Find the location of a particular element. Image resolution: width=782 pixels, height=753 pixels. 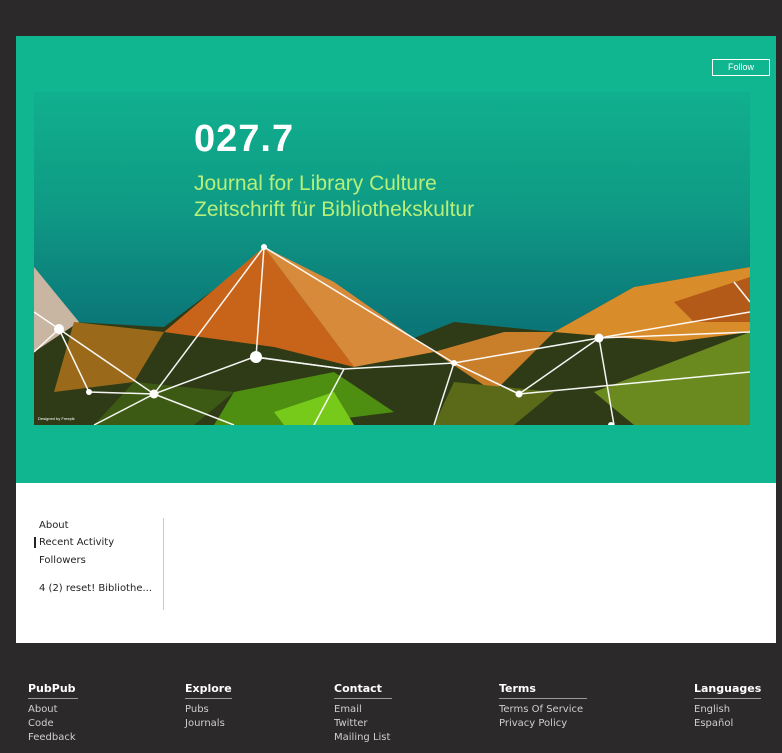

footer-heading: Terms is located at coordinates (543, 690).